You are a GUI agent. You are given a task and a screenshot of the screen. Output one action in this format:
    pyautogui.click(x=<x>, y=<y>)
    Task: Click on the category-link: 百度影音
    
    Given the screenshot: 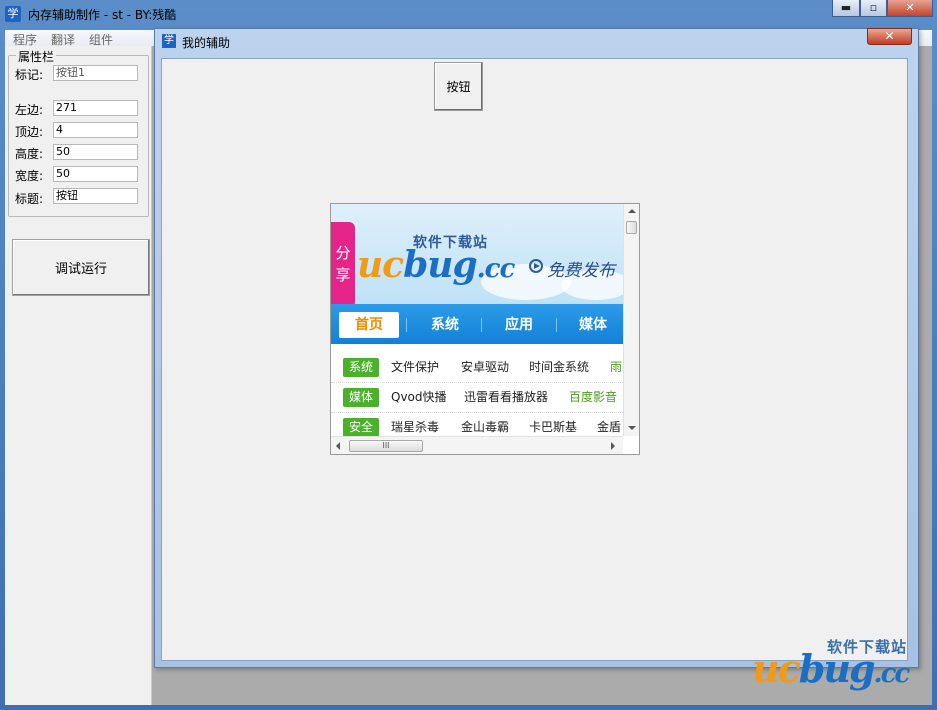 What is the action you would take?
    pyautogui.click(x=593, y=396)
    